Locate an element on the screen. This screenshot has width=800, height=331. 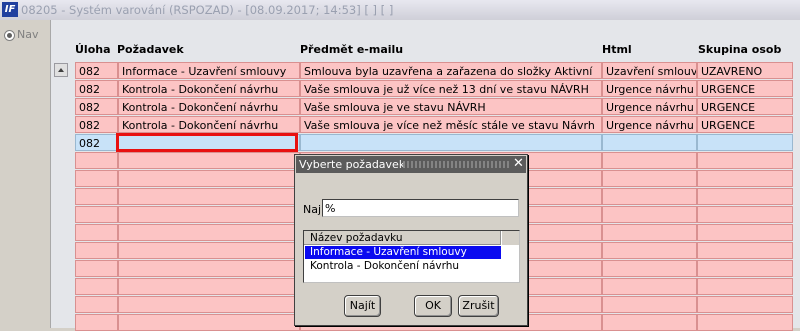
list-column-header: Název požadavku is located at coordinates (402, 238).